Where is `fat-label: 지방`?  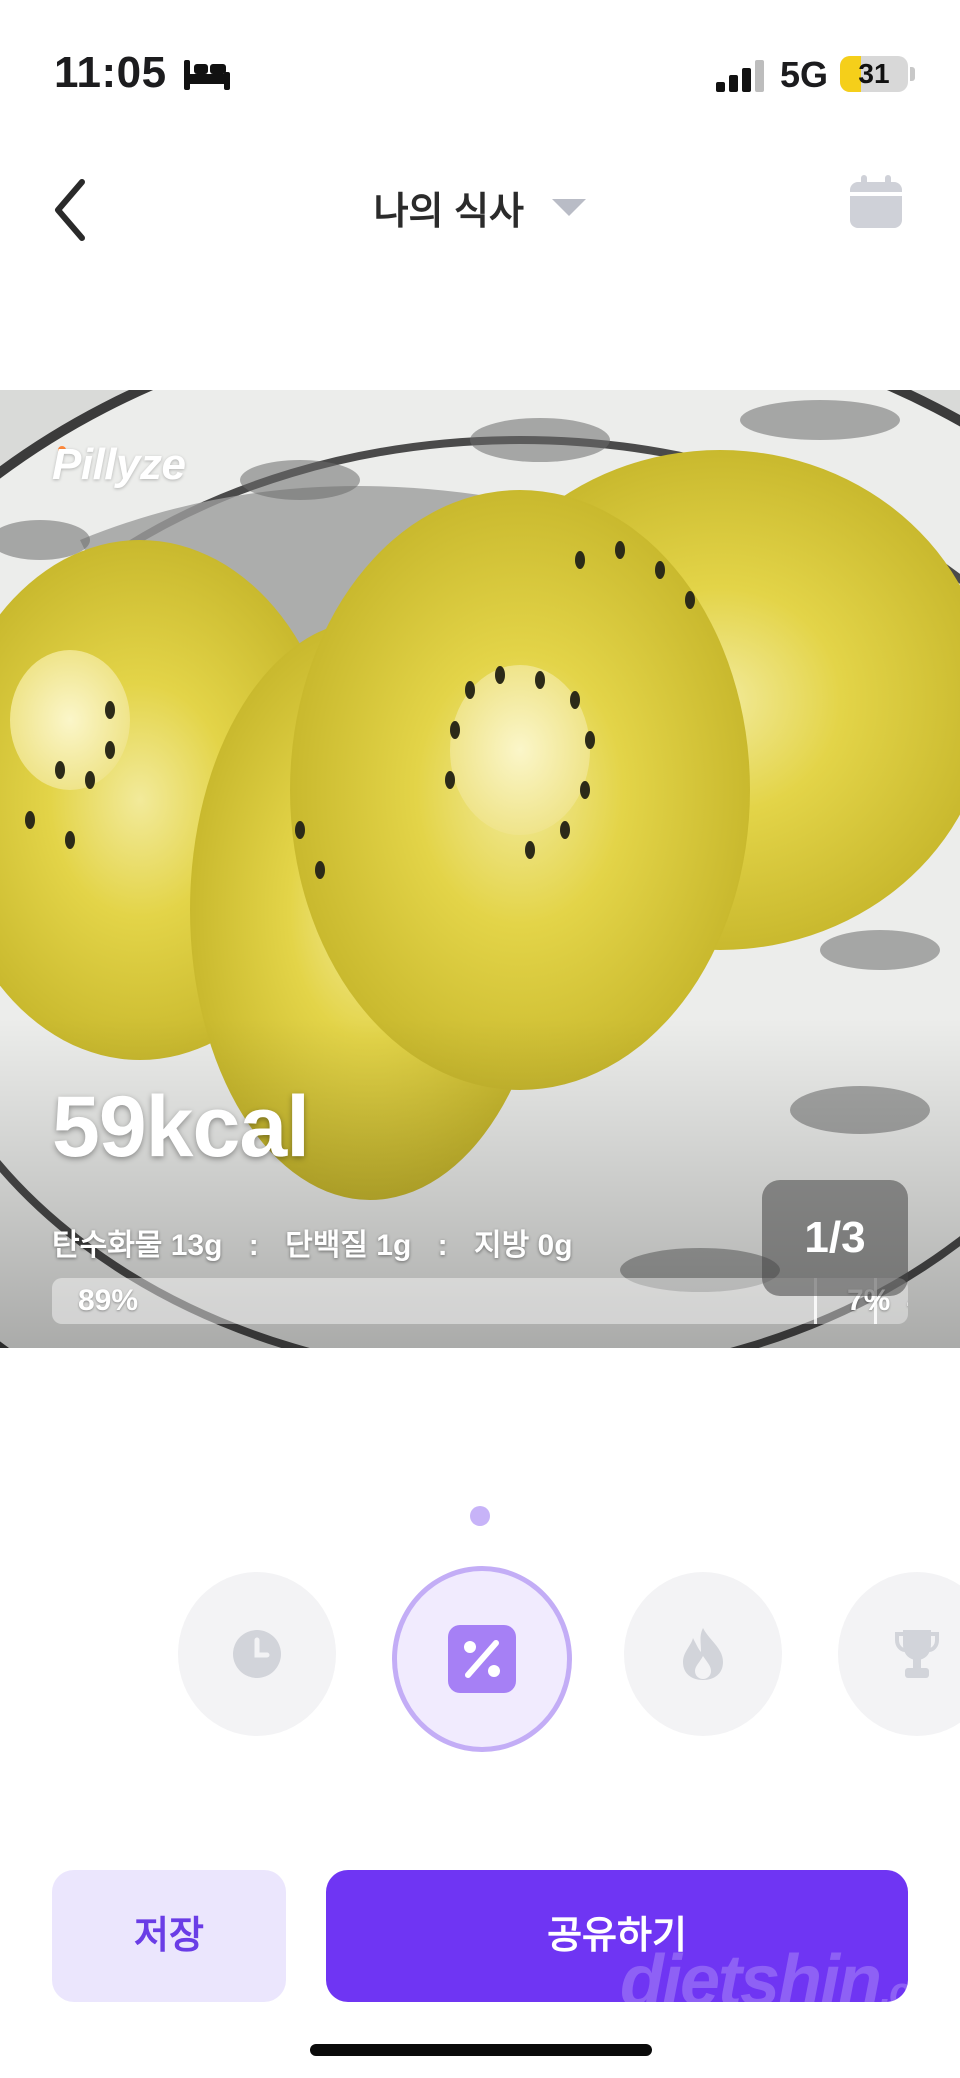 fat-label: 지방 is located at coordinates (502, 1245).